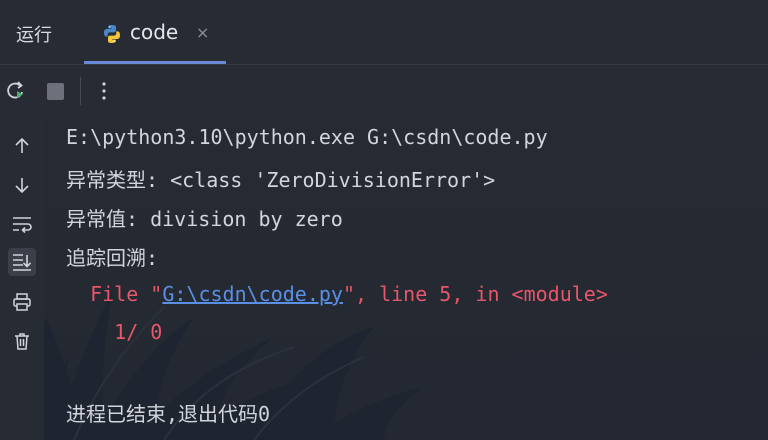 This screenshot has height=440, width=768. What do you see at coordinates (22, 302) in the screenshot?
I see `print-icon` at bounding box center [22, 302].